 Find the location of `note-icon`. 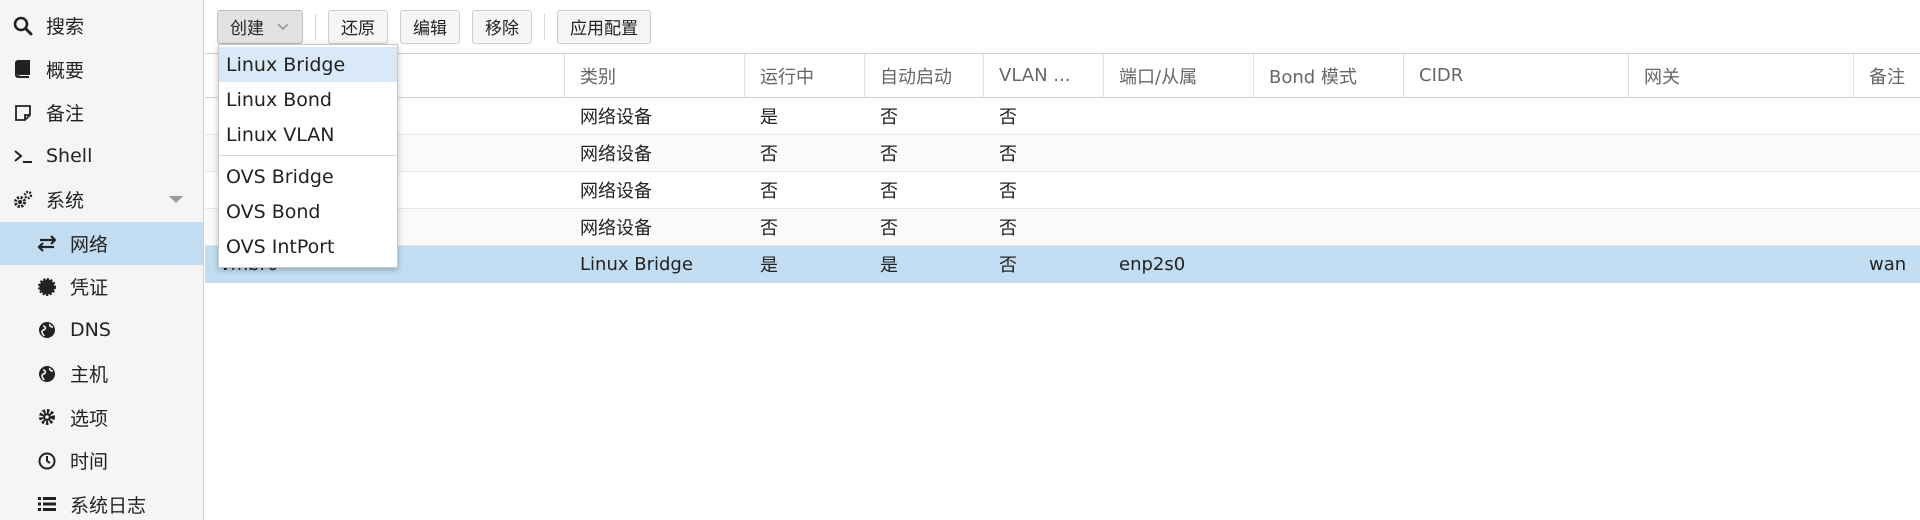

note-icon is located at coordinates (23, 113).